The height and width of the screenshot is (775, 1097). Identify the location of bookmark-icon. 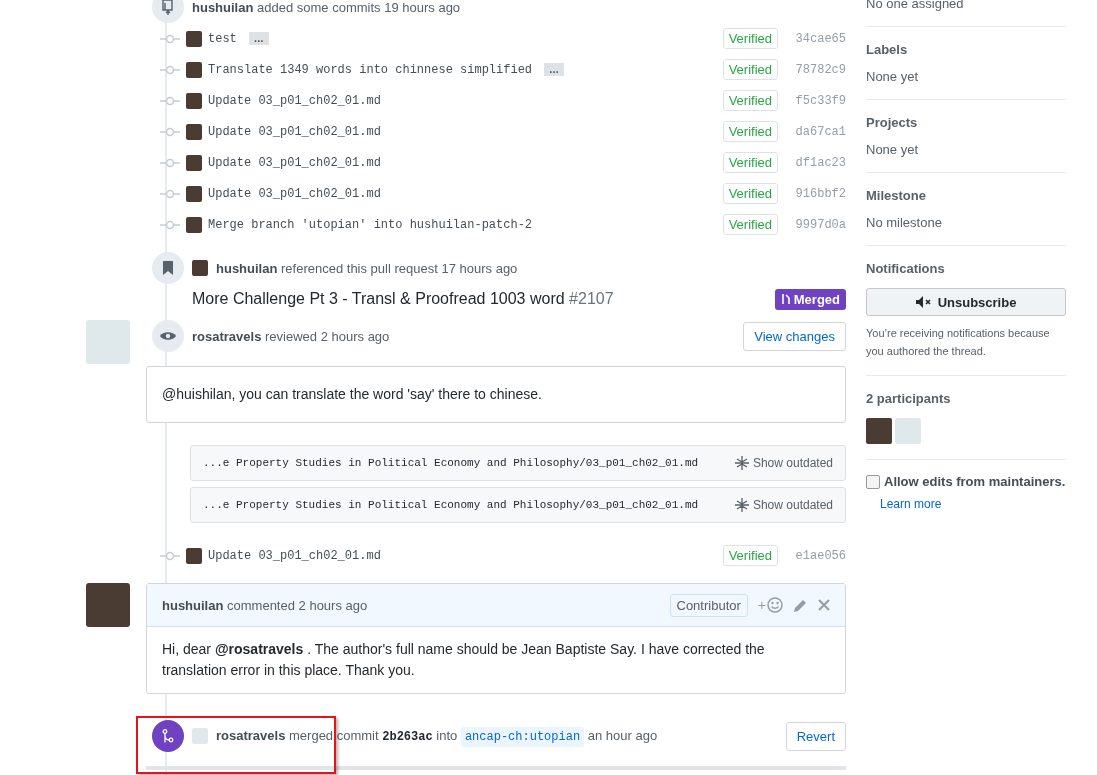
(168, 268).